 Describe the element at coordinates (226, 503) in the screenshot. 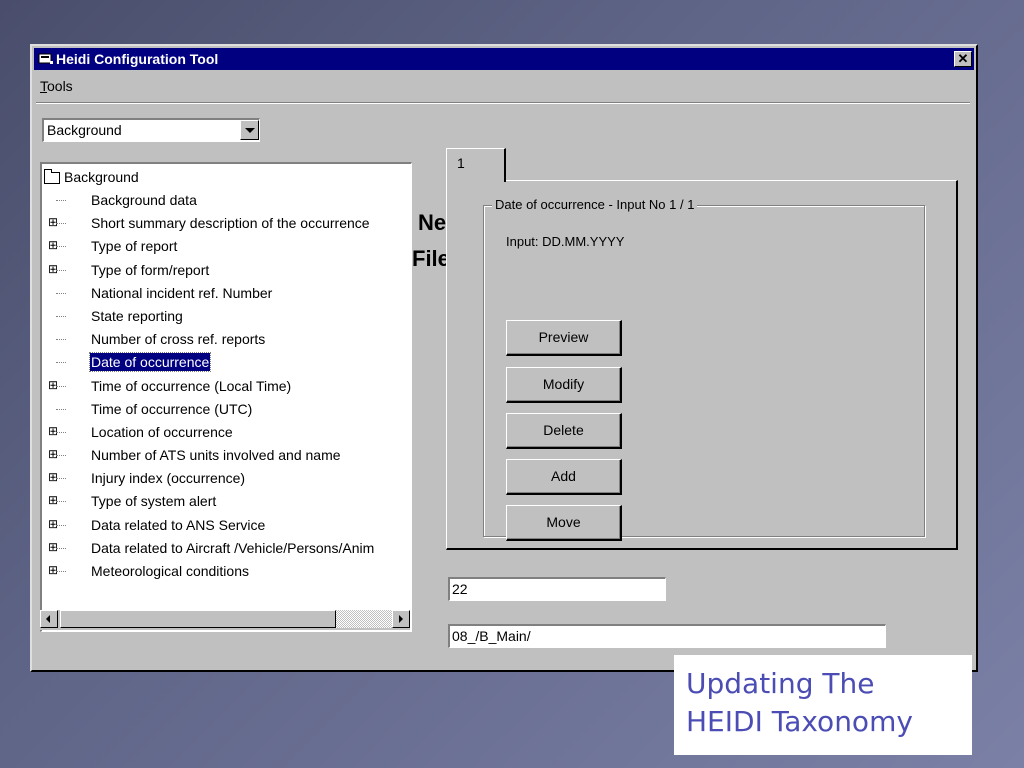

I see `tree-item: ⊞ Type of system alert` at that location.